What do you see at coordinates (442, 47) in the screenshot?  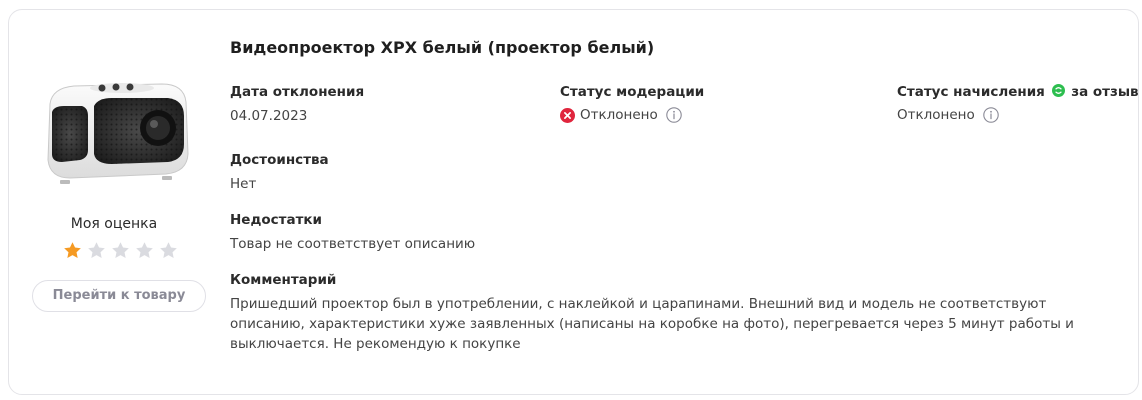 I see `product-title: Видеопроектор XPX белый (проектор белый)` at bounding box center [442, 47].